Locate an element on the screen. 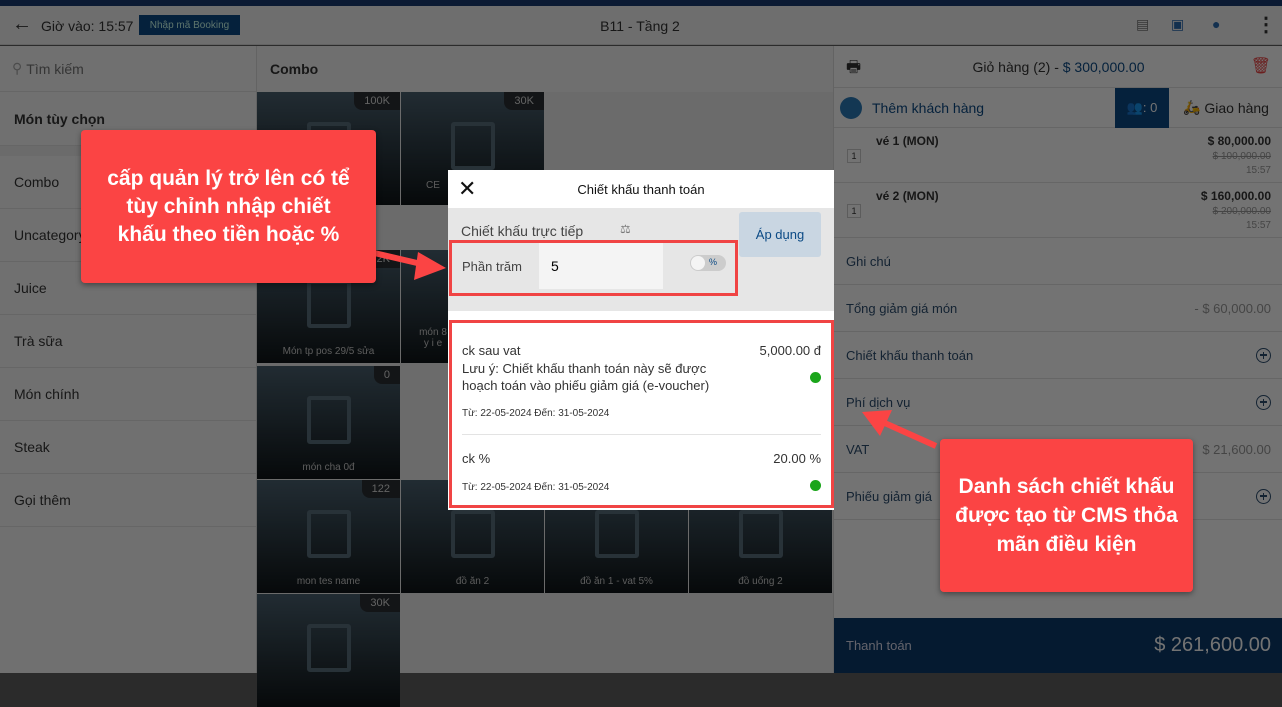  scooter-icon: 🛵 is located at coordinates (1192, 107).